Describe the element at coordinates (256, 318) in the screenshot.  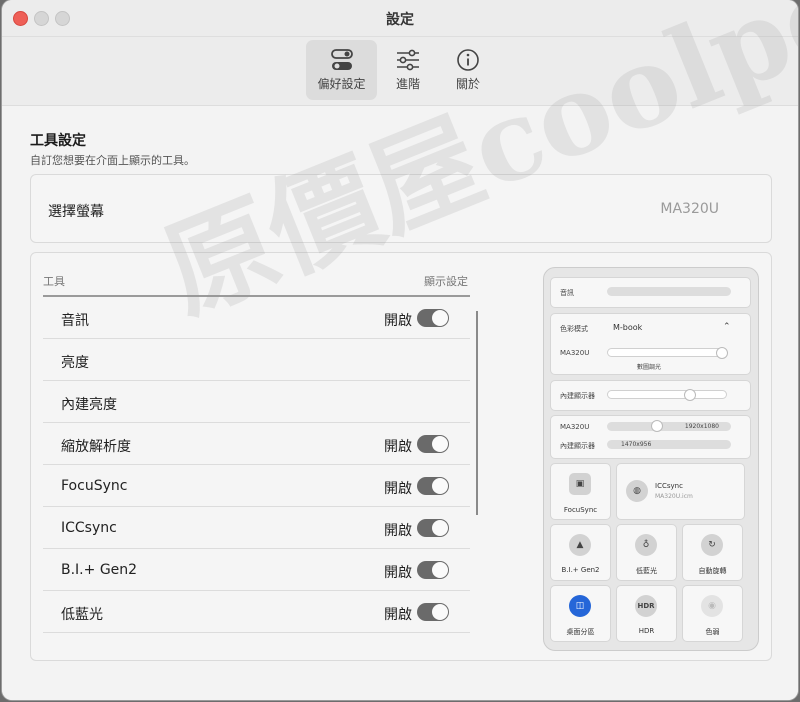
I see `tool-row: 音訊 開啟` at that location.